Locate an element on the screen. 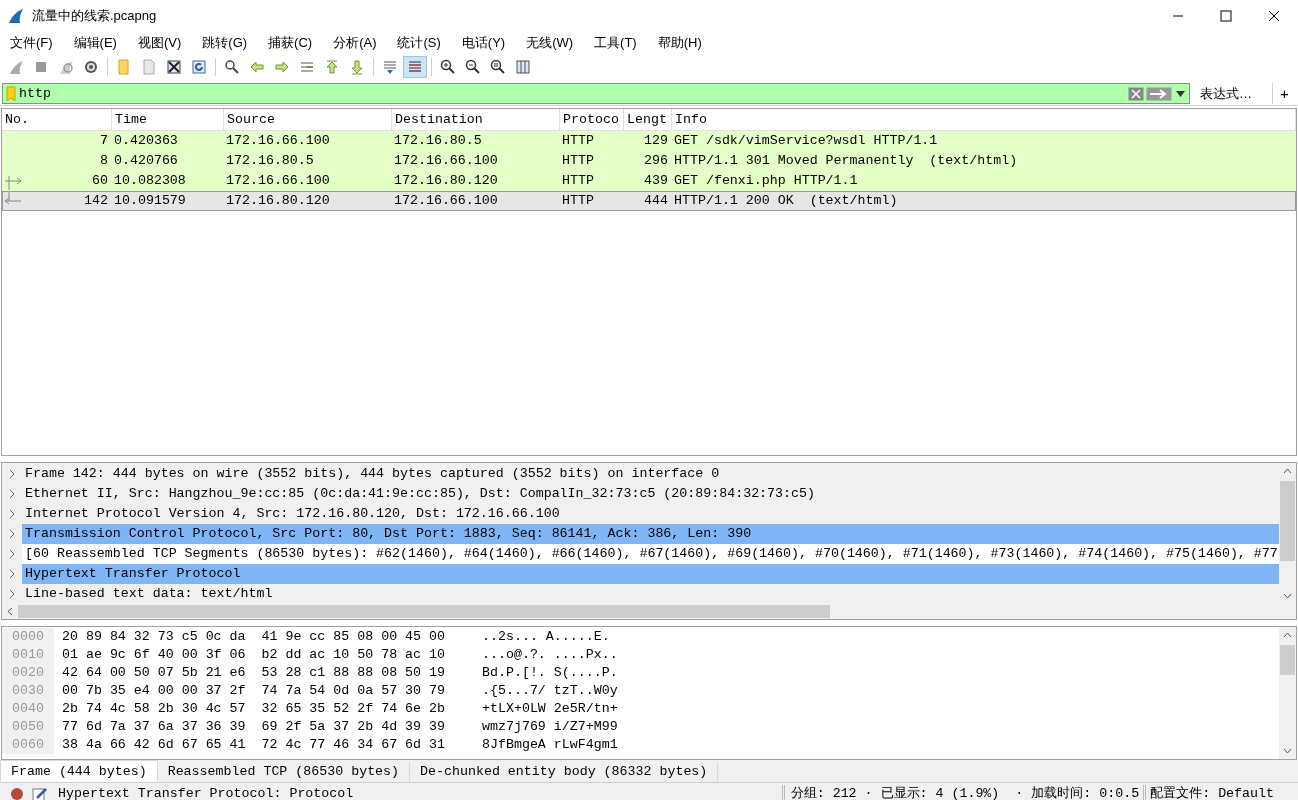  ascii-bytes: +tLX+0LW 2e5R/tn+ is located at coordinates (550, 709).